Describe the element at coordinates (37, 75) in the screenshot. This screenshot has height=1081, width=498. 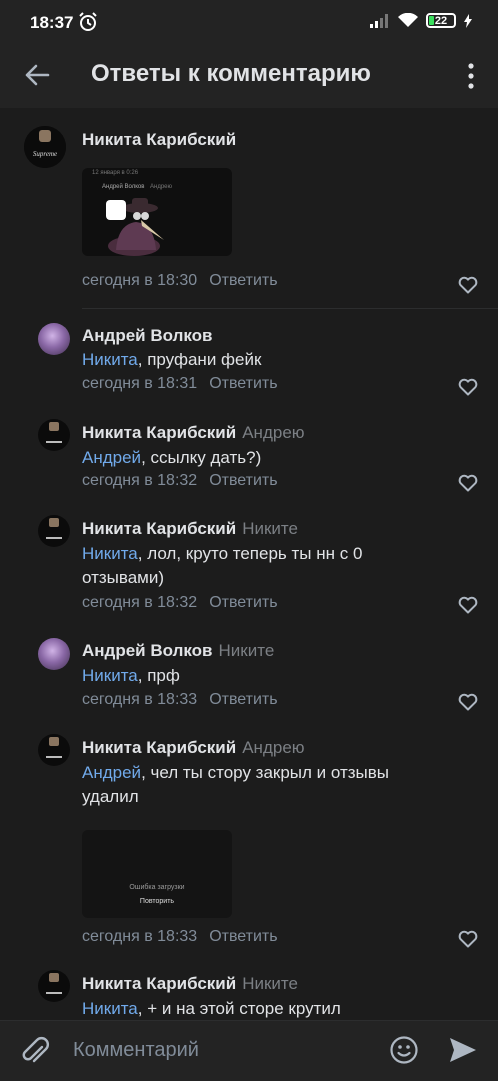
I see `back-arrow-icon` at that location.